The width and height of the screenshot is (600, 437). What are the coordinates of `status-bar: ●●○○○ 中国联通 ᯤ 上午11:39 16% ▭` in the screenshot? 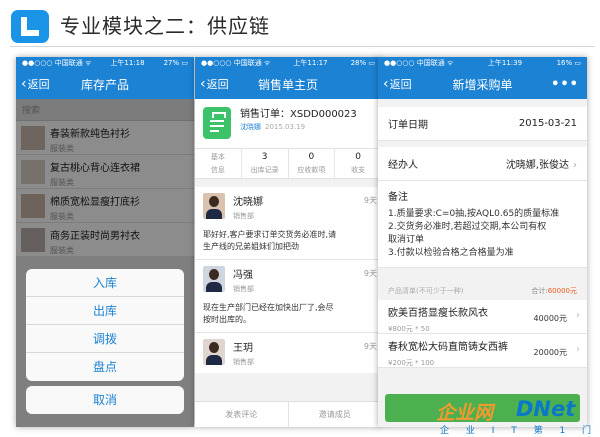 It's located at (482, 63).